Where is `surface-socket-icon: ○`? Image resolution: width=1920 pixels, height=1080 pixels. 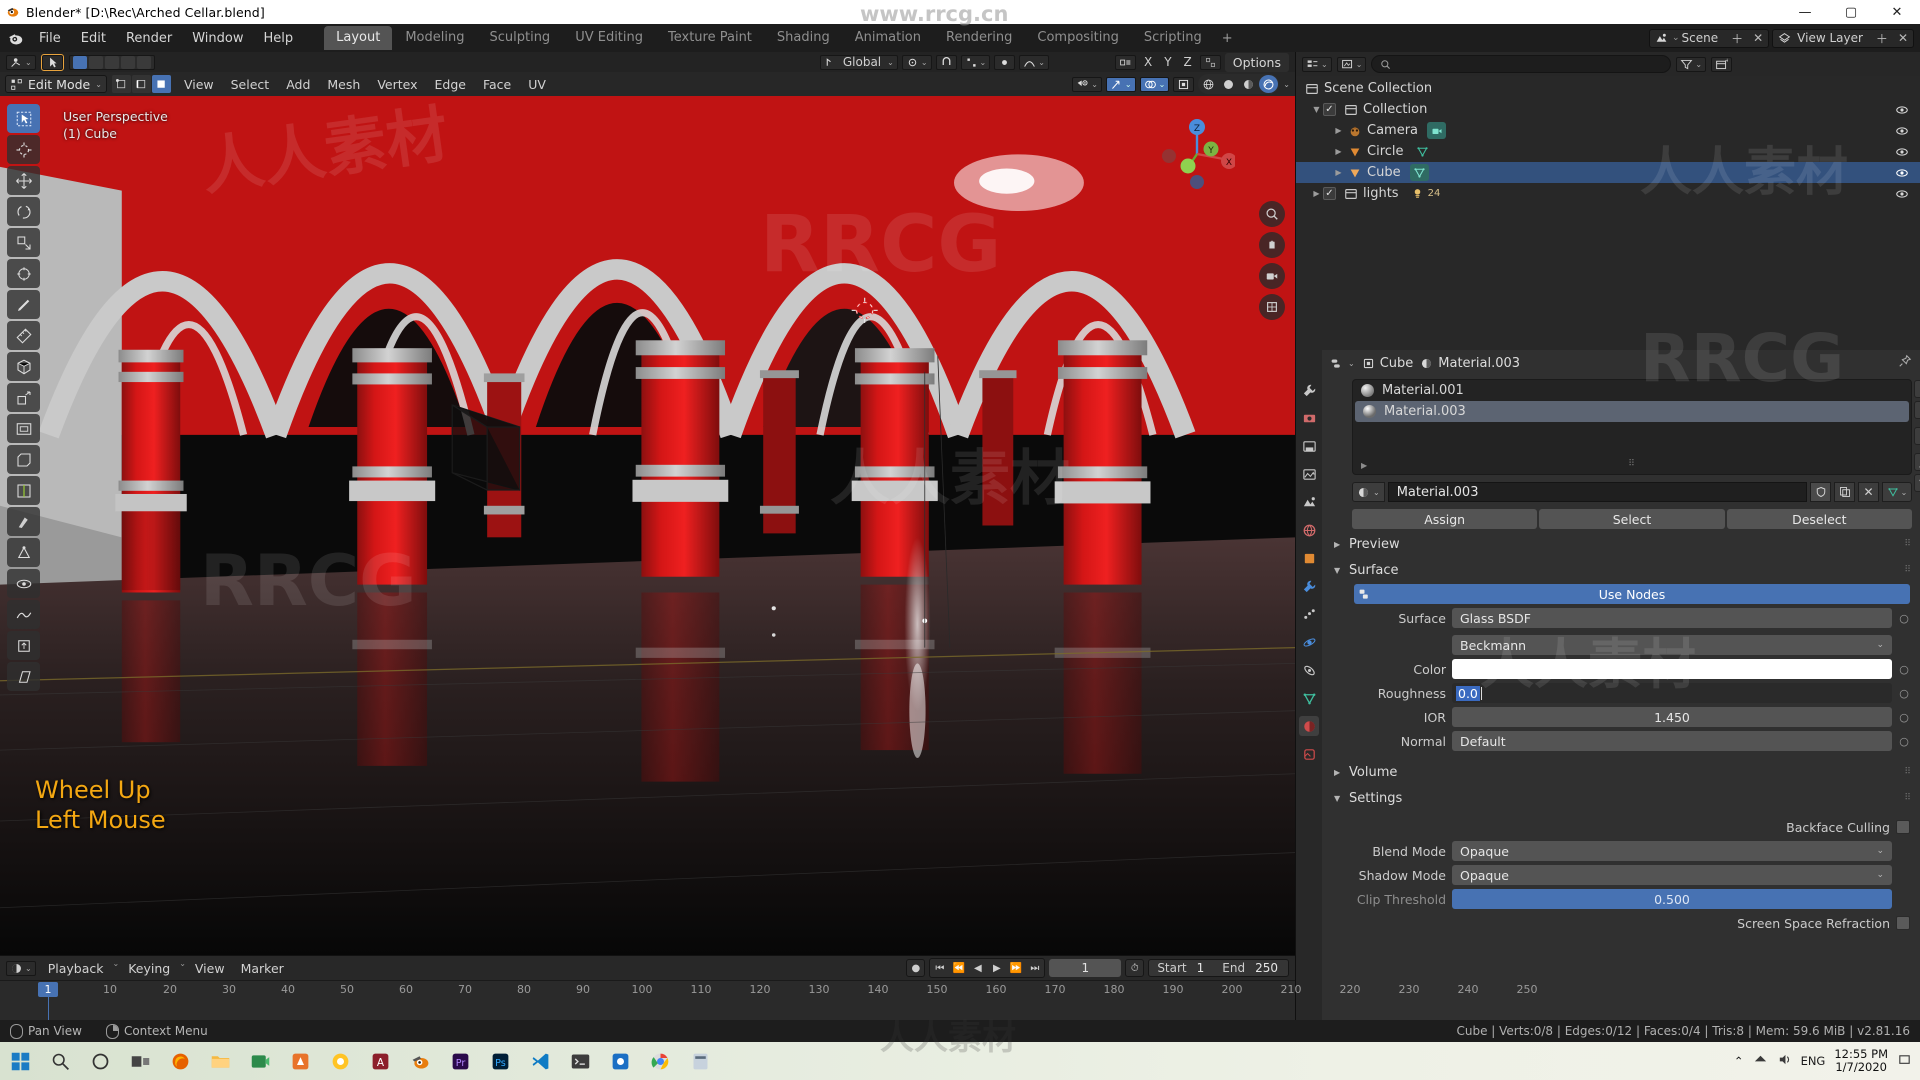
surface-socket-icon: ○ is located at coordinates (1904, 618).